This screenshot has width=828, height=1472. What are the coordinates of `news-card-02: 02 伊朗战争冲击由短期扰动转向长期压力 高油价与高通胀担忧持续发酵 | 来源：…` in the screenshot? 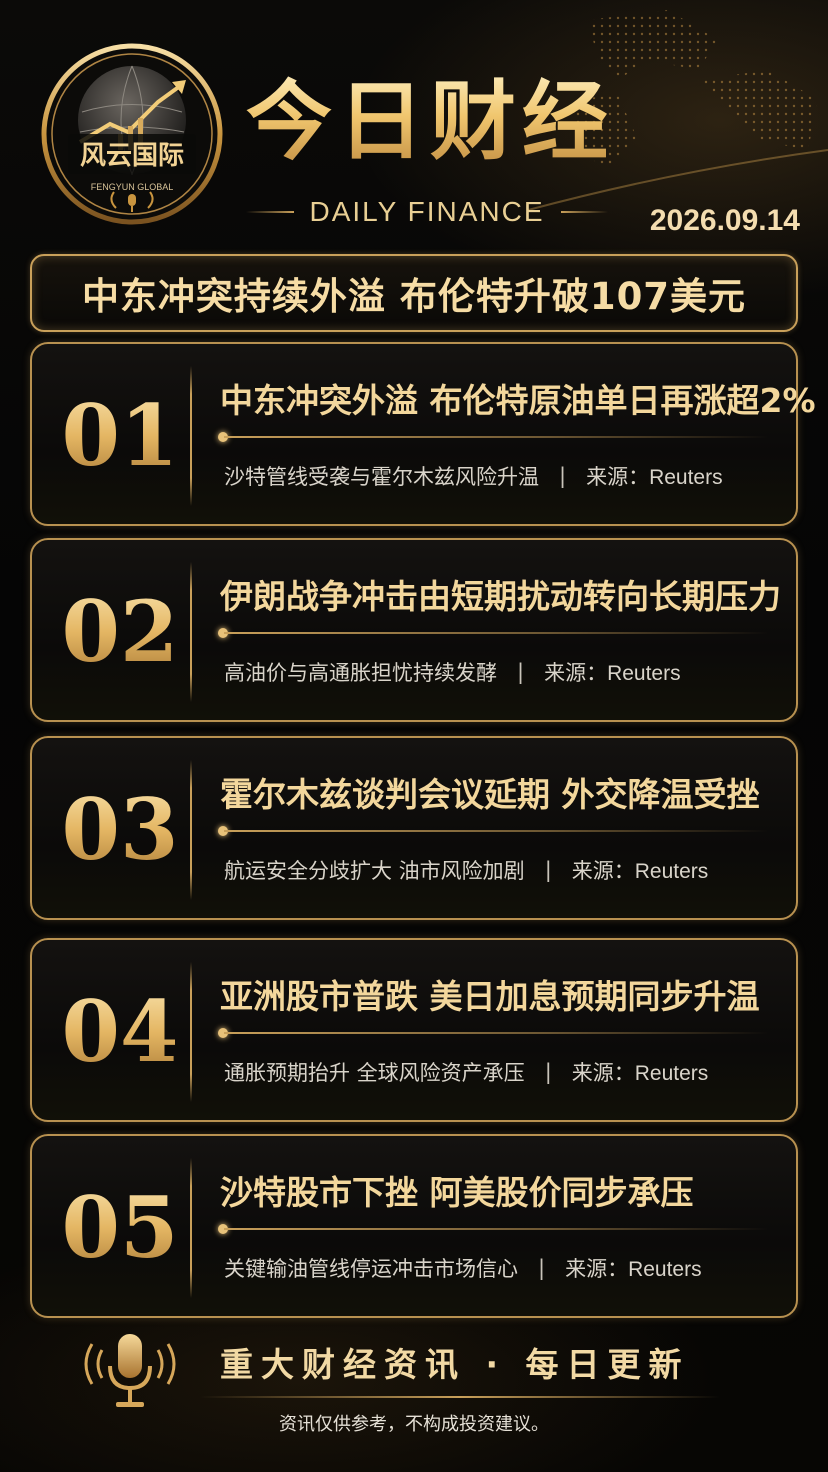 It's located at (414, 630).